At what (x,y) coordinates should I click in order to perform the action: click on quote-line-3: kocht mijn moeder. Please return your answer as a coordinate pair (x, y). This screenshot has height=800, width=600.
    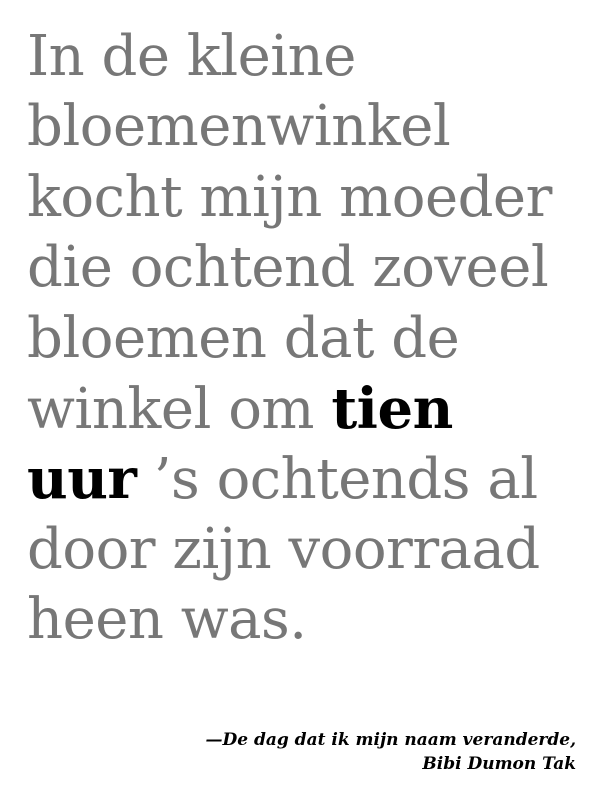
    Looking at the image, I should click on (289, 197).